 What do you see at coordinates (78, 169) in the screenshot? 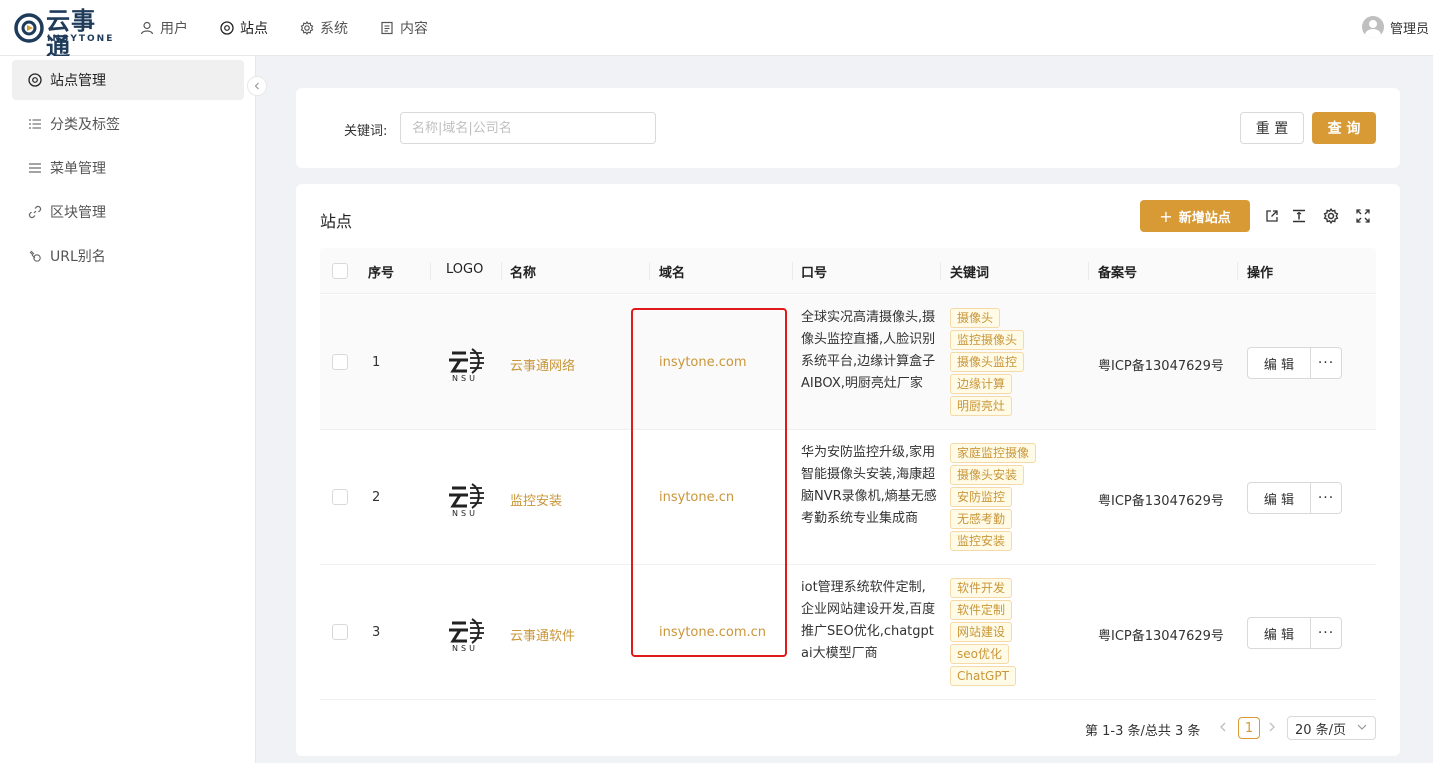
I see `sidebar-item-label: 菜单管理` at bounding box center [78, 169].